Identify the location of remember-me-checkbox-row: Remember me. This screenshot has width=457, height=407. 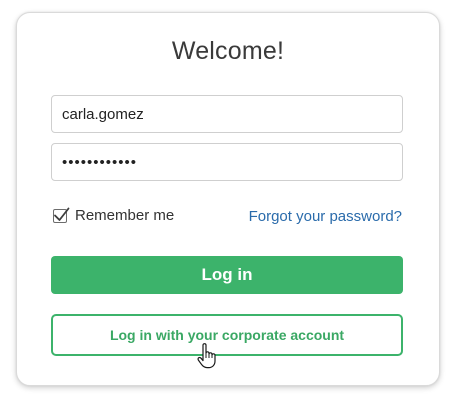
(113, 215).